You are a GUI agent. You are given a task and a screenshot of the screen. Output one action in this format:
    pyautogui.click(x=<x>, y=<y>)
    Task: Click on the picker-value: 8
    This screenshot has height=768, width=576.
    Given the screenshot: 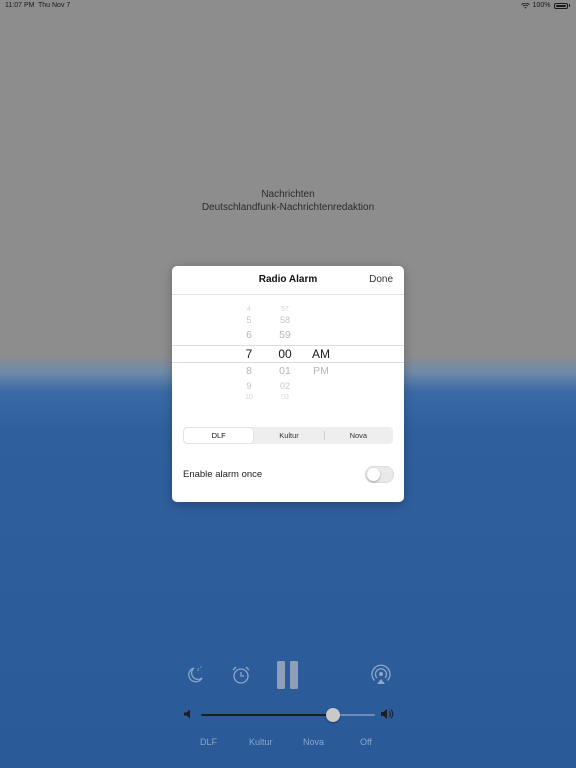 What is the action you would take?
    pyautogui.click(x=249, y=371)
    